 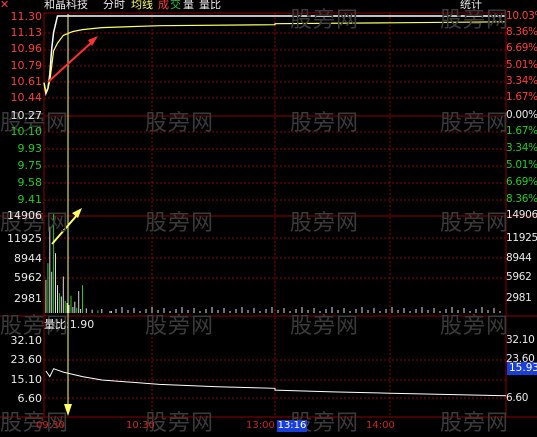 I want to click on vol-ratio-current-badge: 15.93, so click(x=522, y=368).